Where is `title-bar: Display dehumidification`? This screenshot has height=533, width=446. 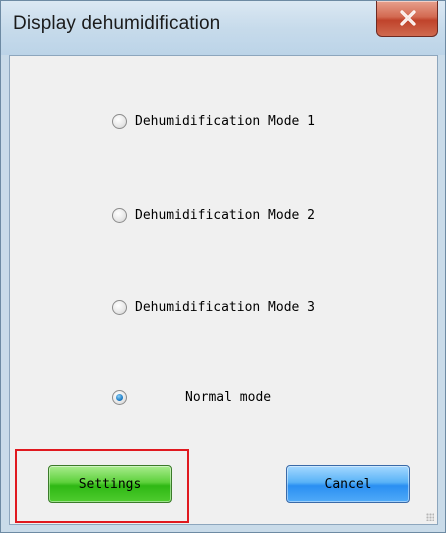 title-bar: Display dehumidification is located at coordinates (223, 28).